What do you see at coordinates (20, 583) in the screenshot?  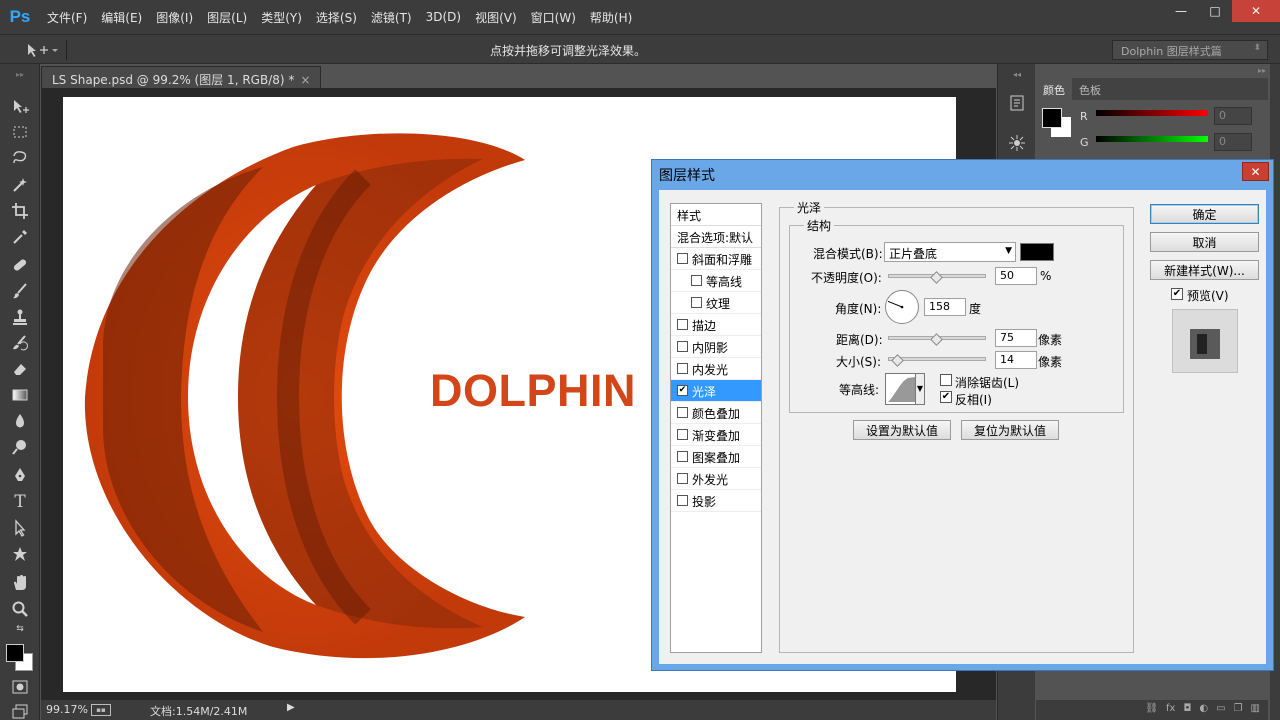 I see `hand-tool-icon` at bounding box center [20, 583].